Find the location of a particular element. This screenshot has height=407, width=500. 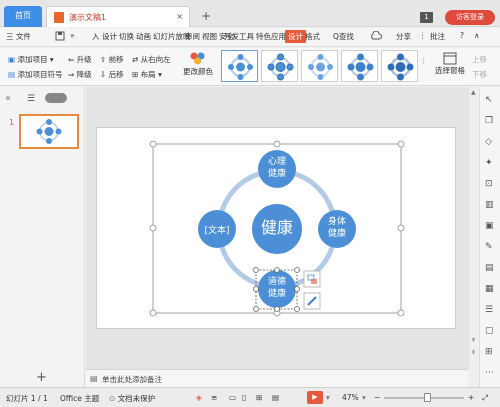

left-node-label: [文本] is located at coordinates (217, 229).